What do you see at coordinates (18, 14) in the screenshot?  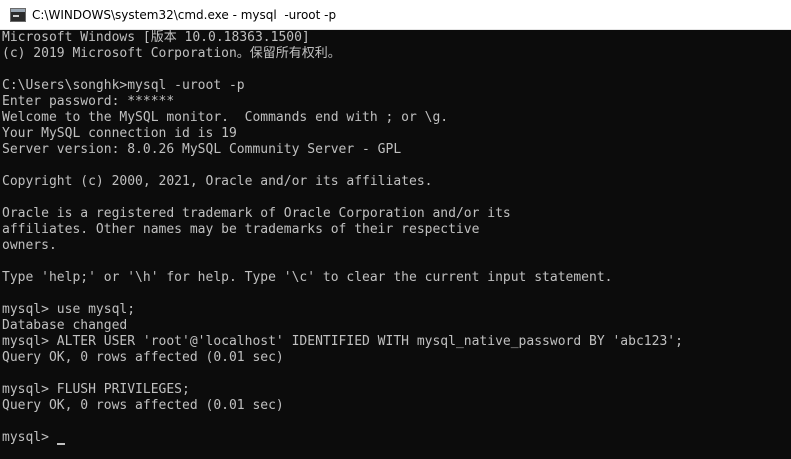 I see `console-icon` at bounding box center [18, 14].